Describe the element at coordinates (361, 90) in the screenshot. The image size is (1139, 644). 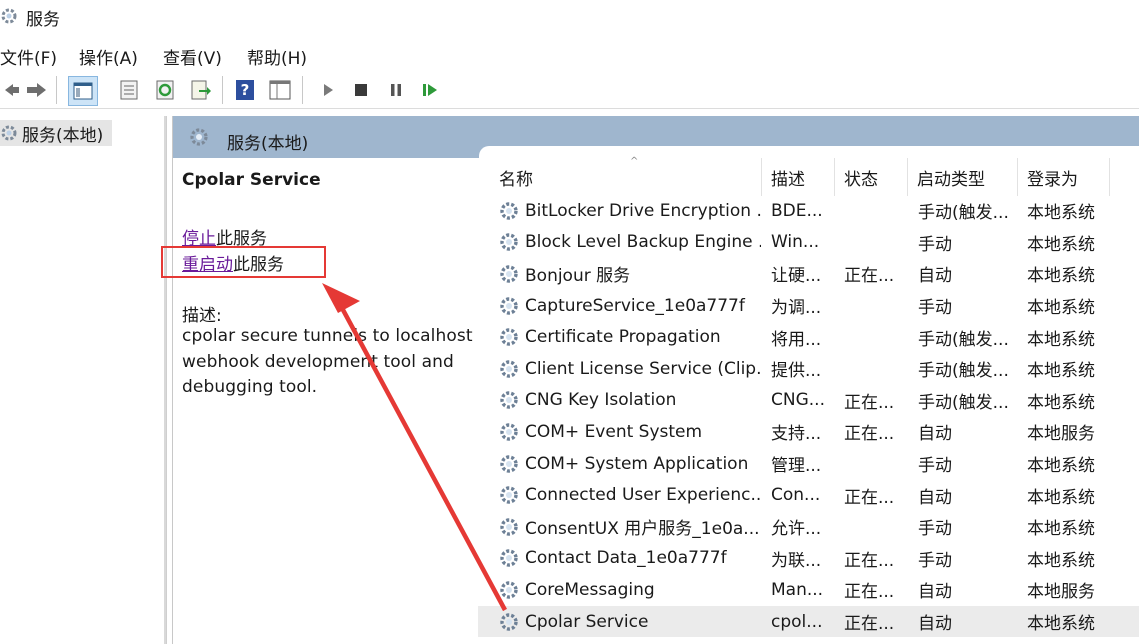
I see `stop-icon` at that location.